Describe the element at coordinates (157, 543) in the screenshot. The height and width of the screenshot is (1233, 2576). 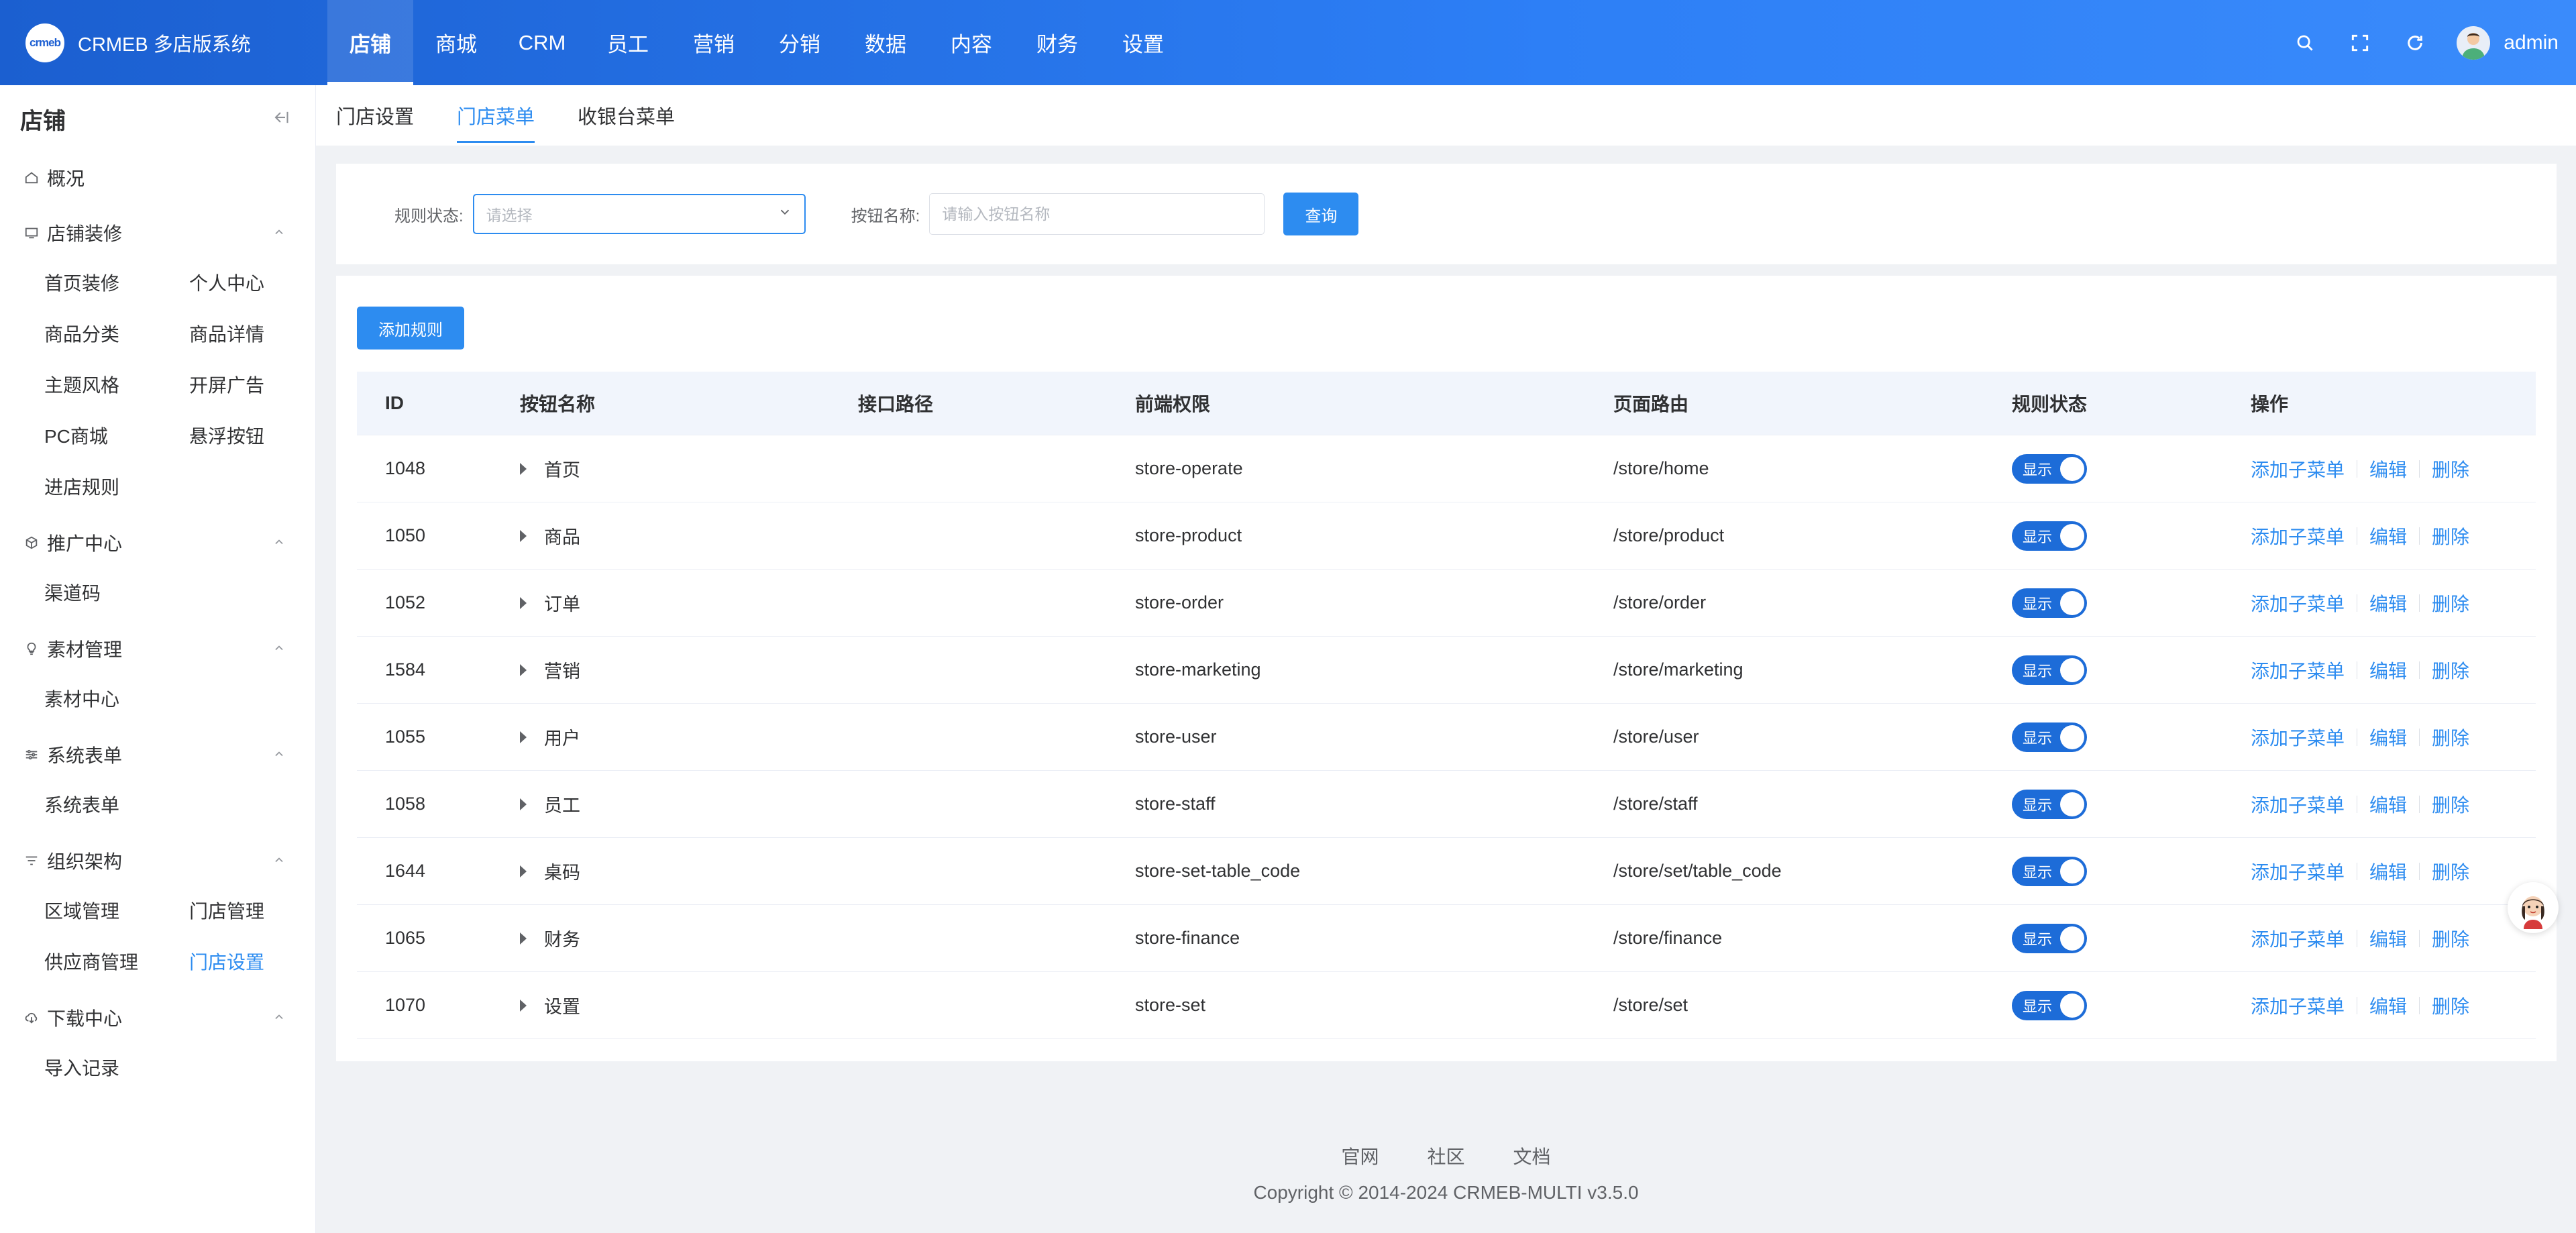
I see `sidebar-group-head-promotion: 推广中心` at that location.